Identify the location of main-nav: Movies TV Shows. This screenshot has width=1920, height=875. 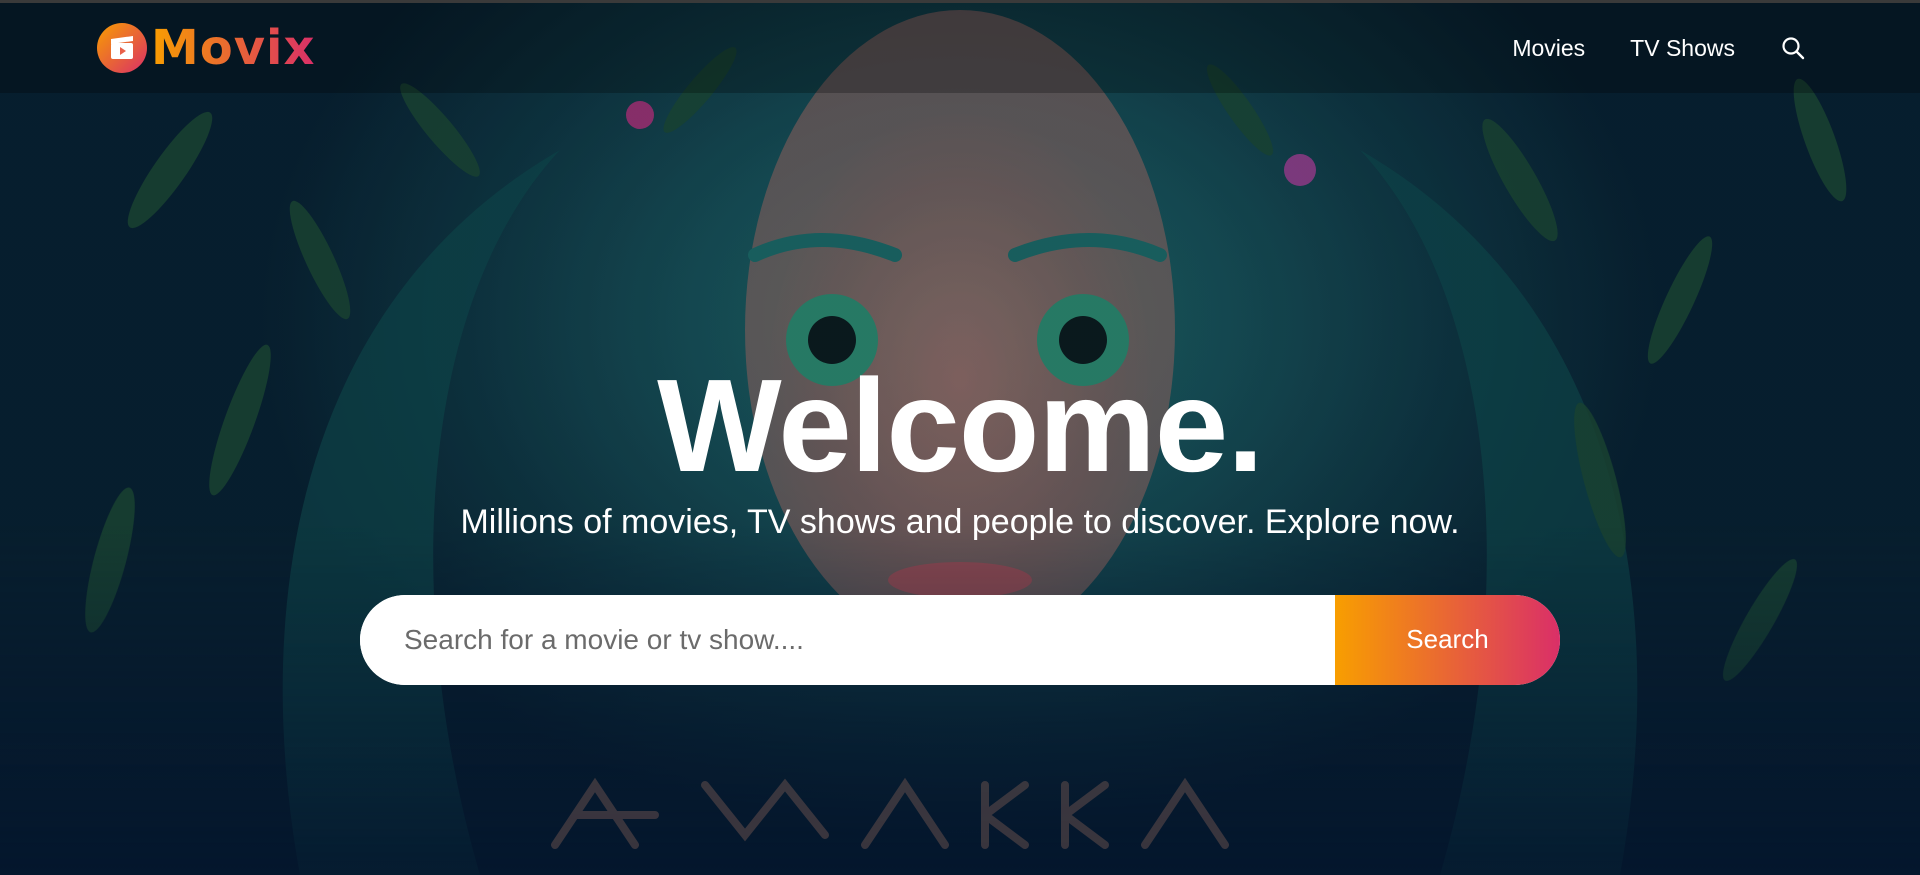
(1659, 48).